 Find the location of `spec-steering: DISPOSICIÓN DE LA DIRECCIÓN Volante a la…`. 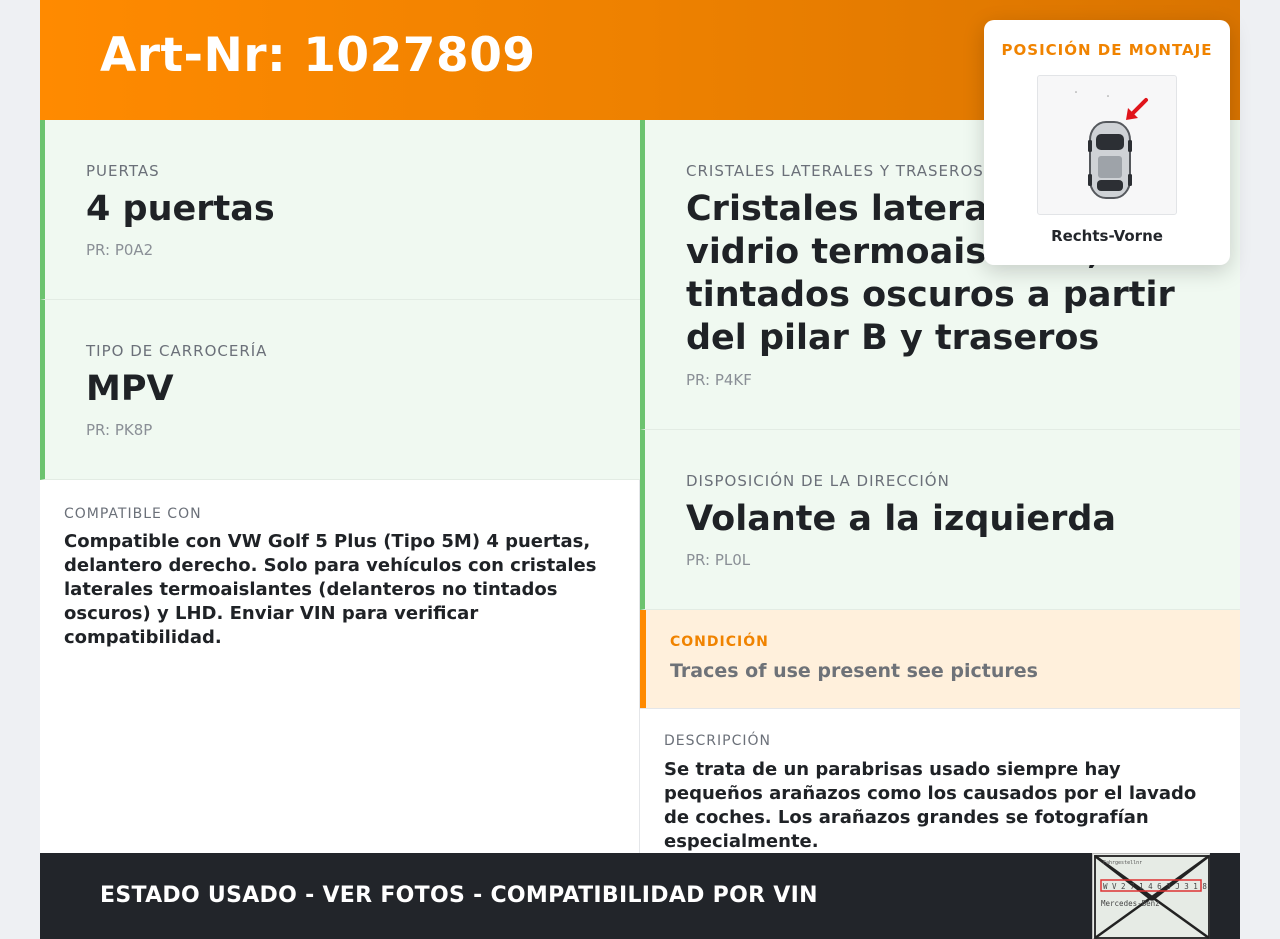

spec-steering: DISPOSICIÓN DE LA DIRECCIÓN Volante a la… is located at coordinates (940, 520).